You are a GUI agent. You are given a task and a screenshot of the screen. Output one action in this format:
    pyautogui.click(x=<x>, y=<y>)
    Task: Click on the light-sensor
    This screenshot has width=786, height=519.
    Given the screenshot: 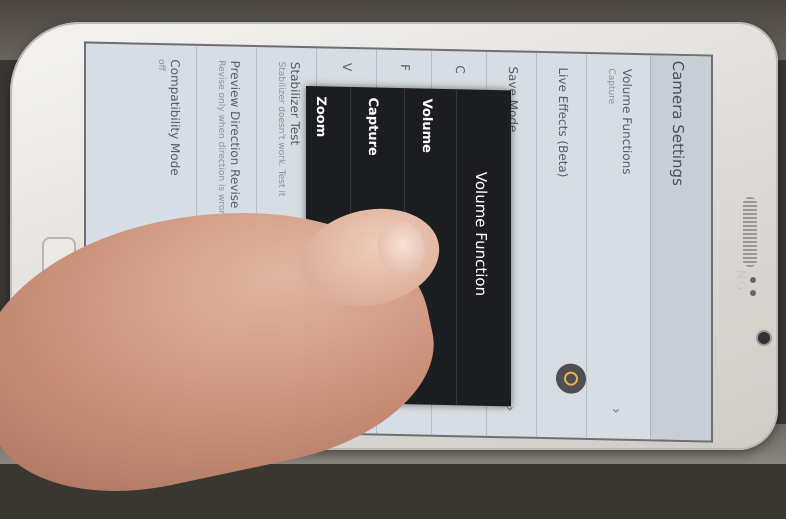 What is the action you would take?
    pyautogui.click(x=753, y=293)
    